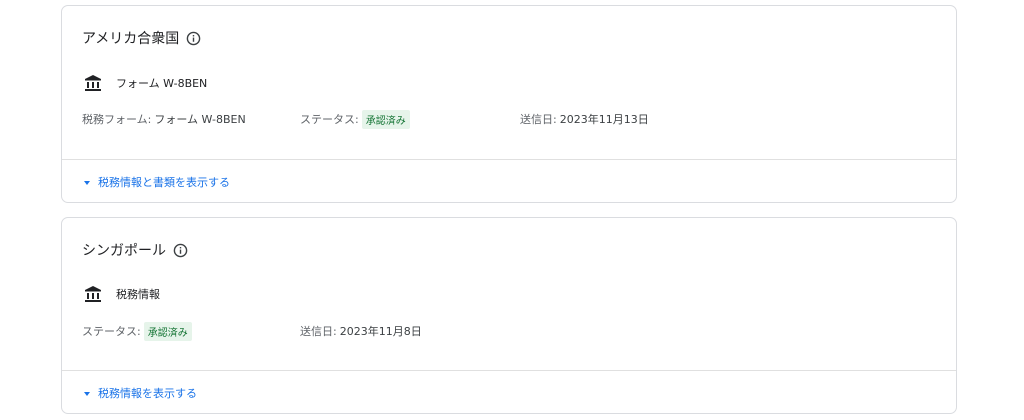 The height and width of the screenshot is (420, 1024). Describe the element at coordinates (164, 182) in the screenshot. I see `expander-label: 税務情報と書類を表示する` at that location.